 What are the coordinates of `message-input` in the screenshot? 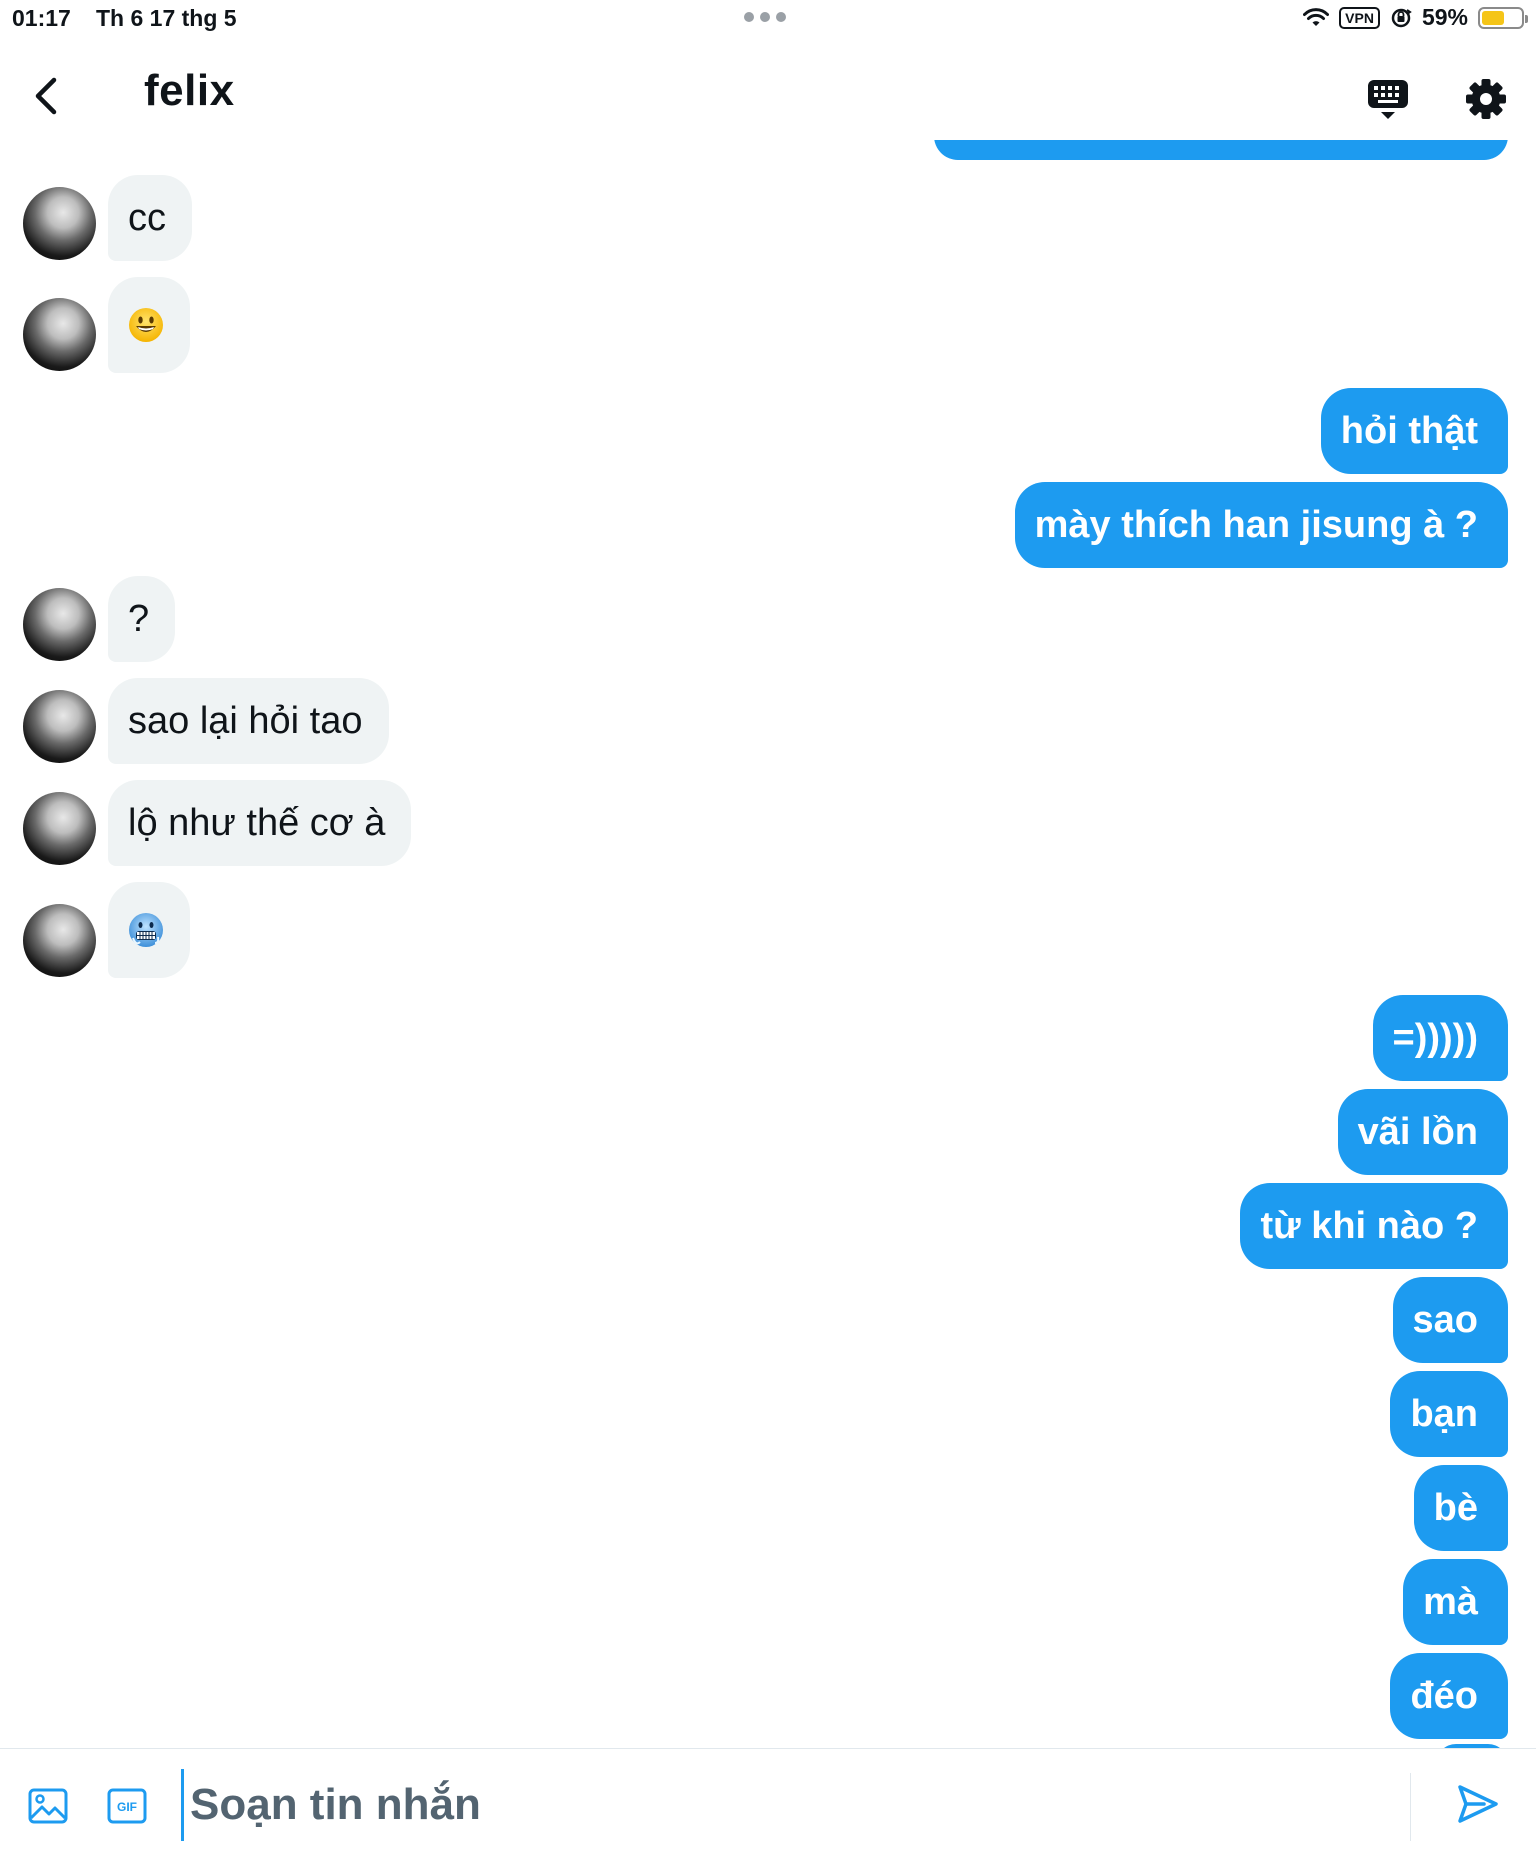 It's located at (781, 1805).